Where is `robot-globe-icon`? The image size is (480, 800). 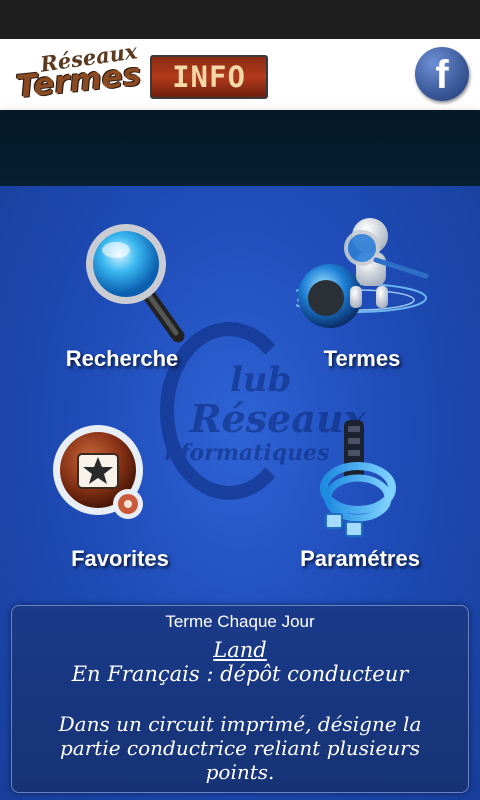 robot-globe-icon is located at coordinates (360, 279).